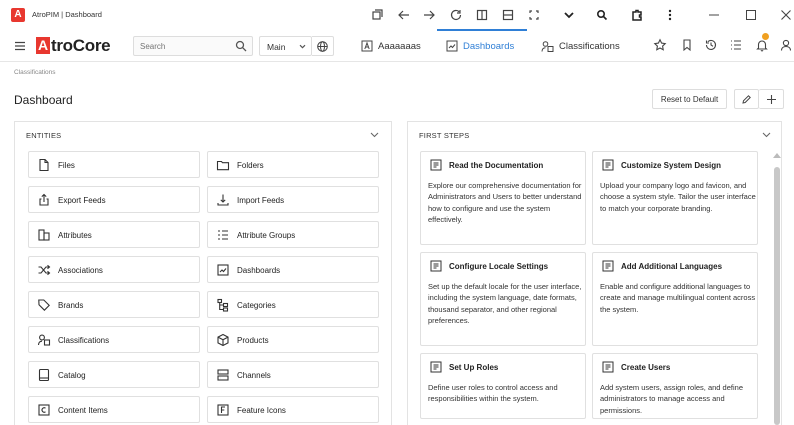 The width and height of the screenshot is (794, 425). I want to click on add-dashlet-button, so click(771, 99).